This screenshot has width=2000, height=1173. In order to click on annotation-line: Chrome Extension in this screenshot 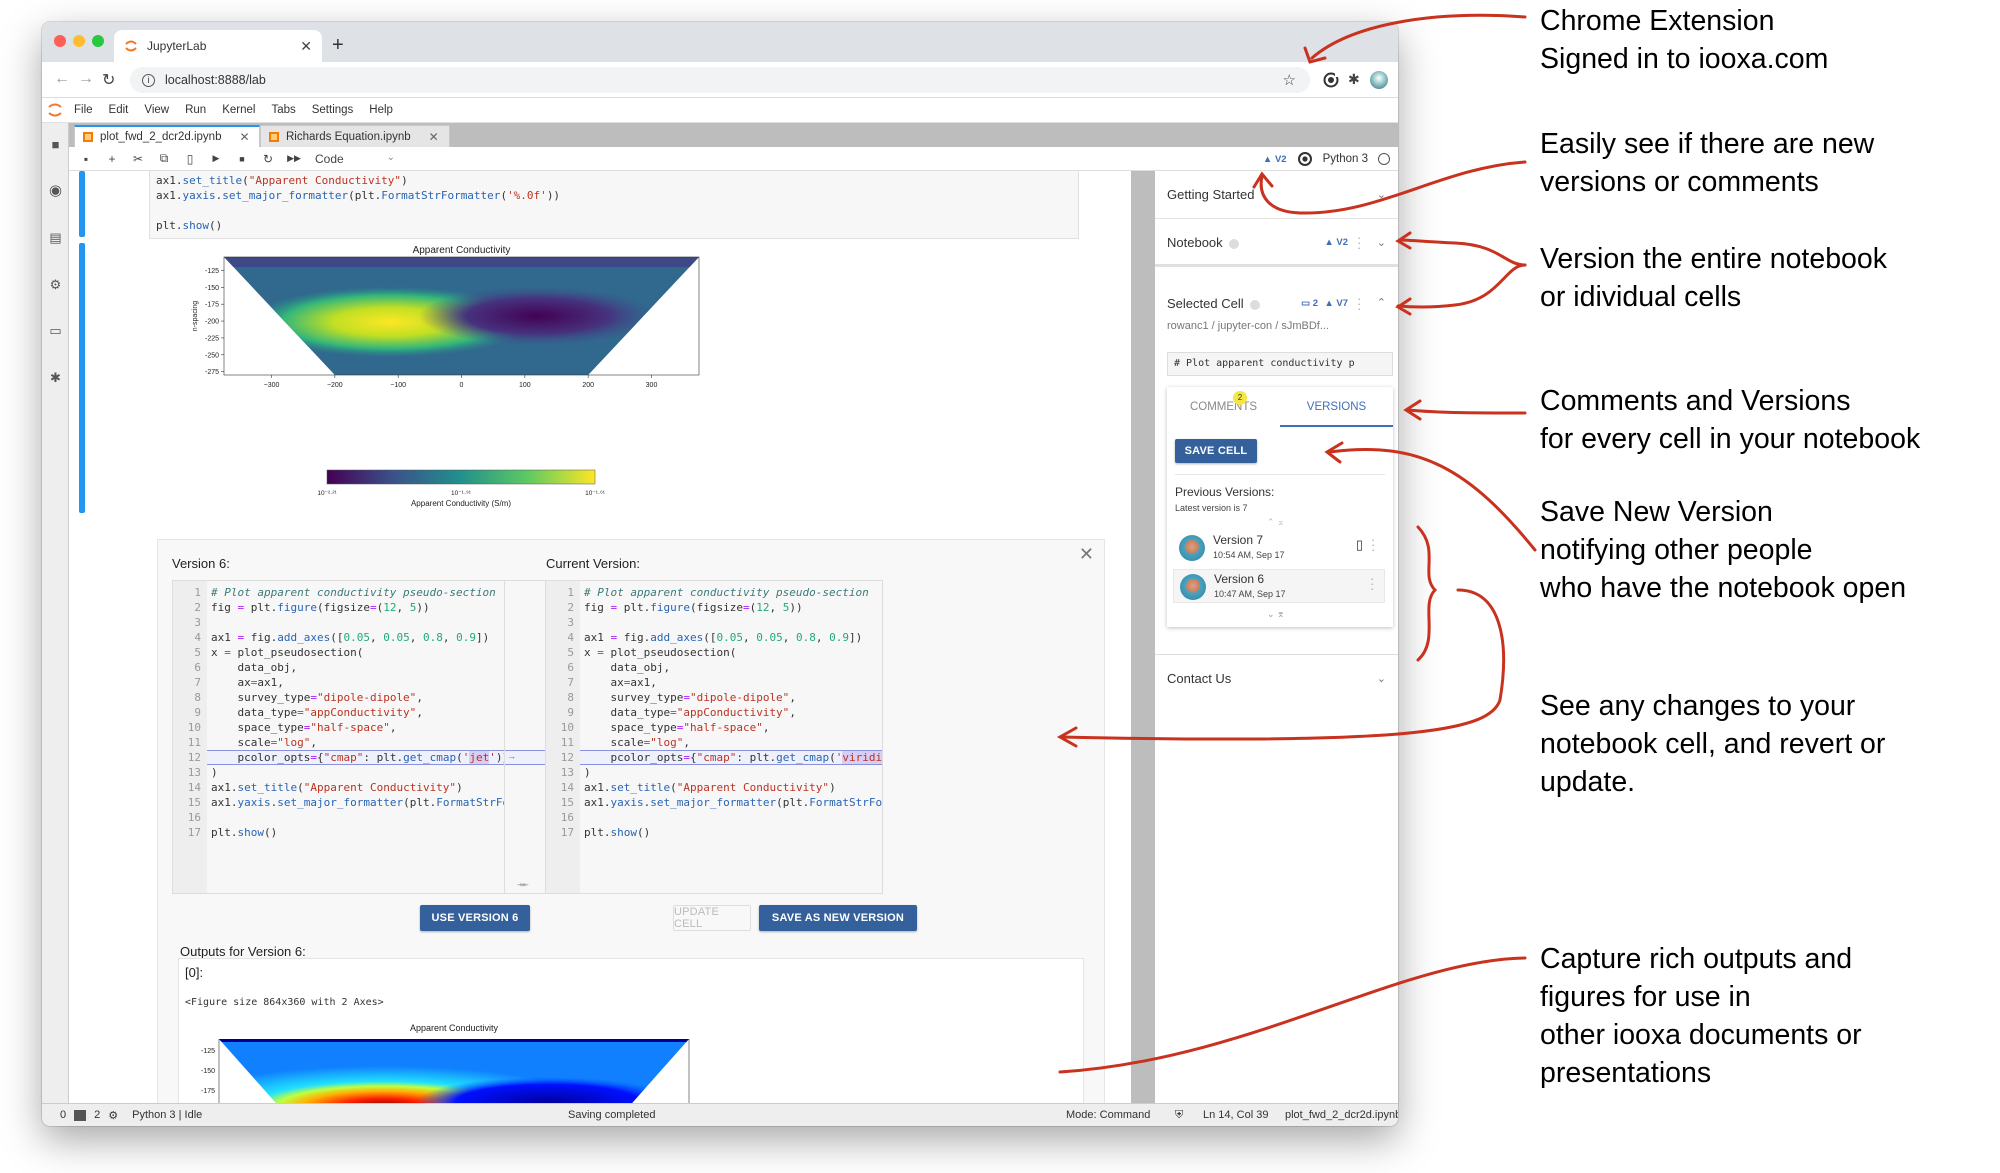, I will do `click(1657, 21)`.